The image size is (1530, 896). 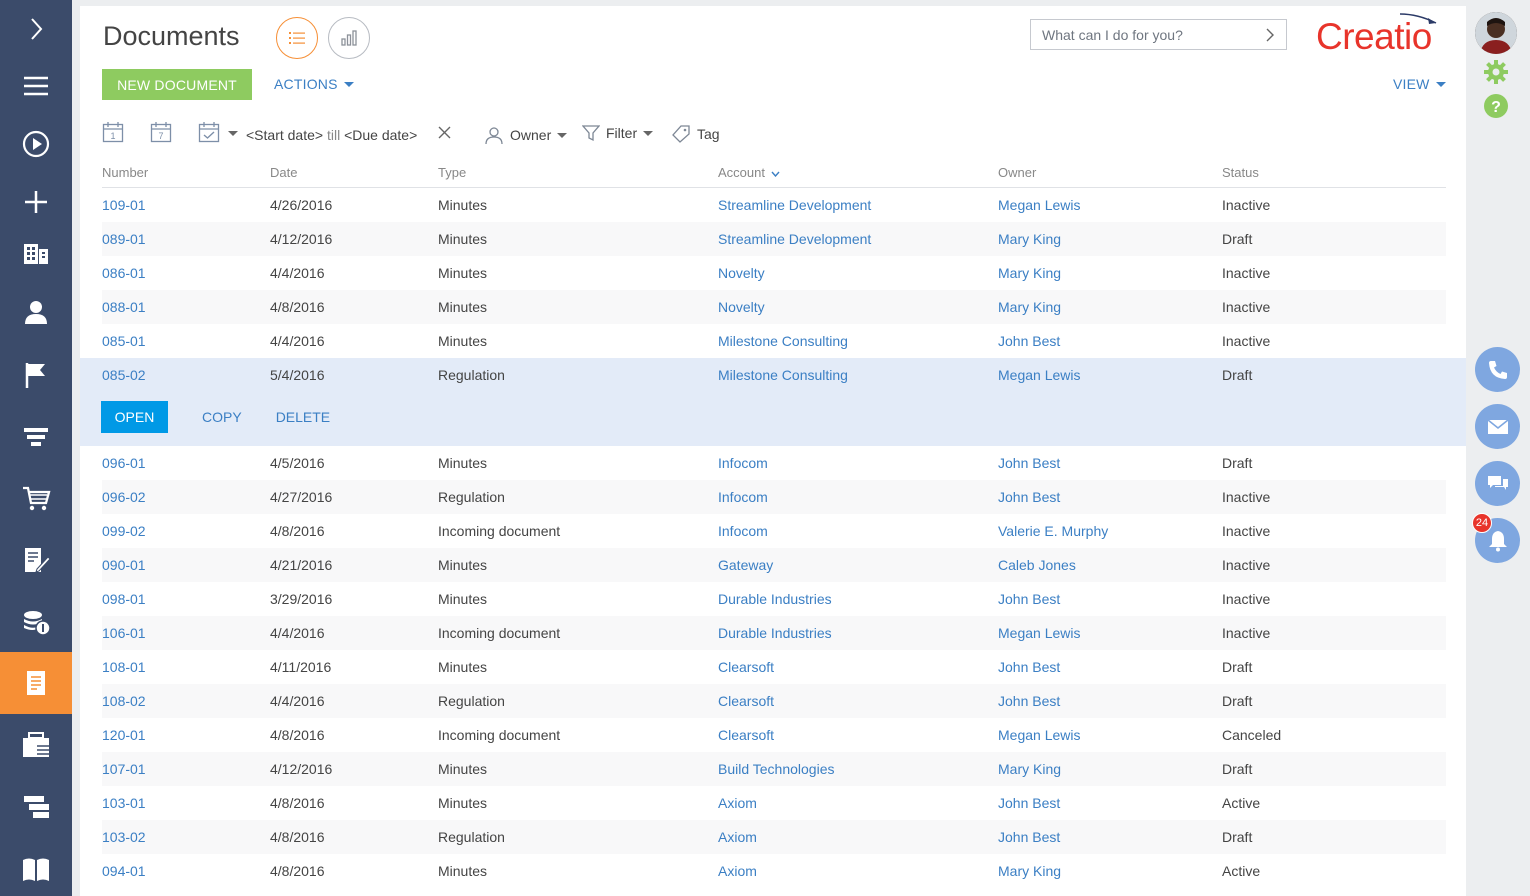 I want to click on column-owner: Owner, so click(x=1017, y=172).